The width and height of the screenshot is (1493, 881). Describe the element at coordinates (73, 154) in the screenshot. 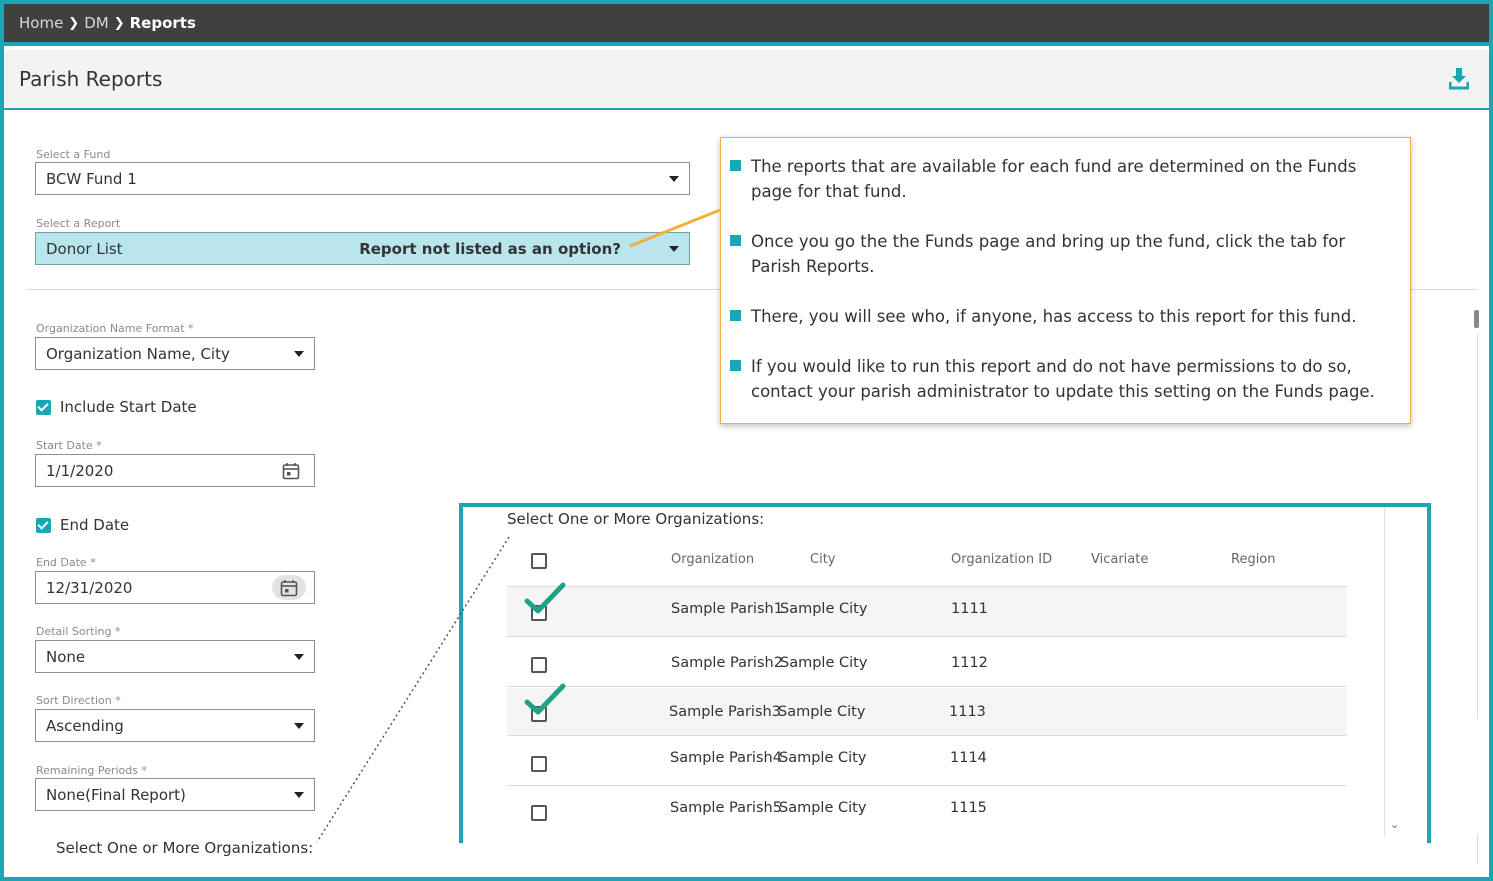

I see `fund-label: Select a Fund` at that location.